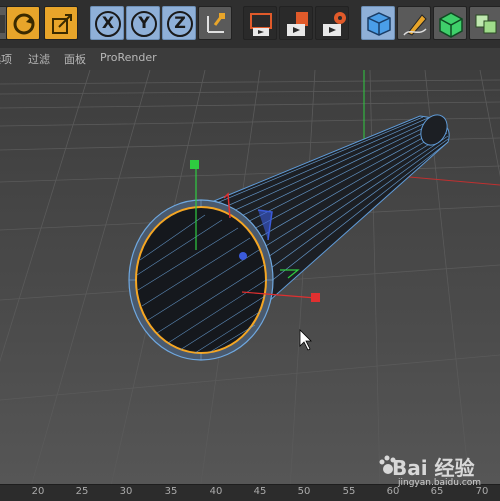  Describe the element at coordinates (243, 256) in the screenshot. I see `z-axis-handle` at that location.